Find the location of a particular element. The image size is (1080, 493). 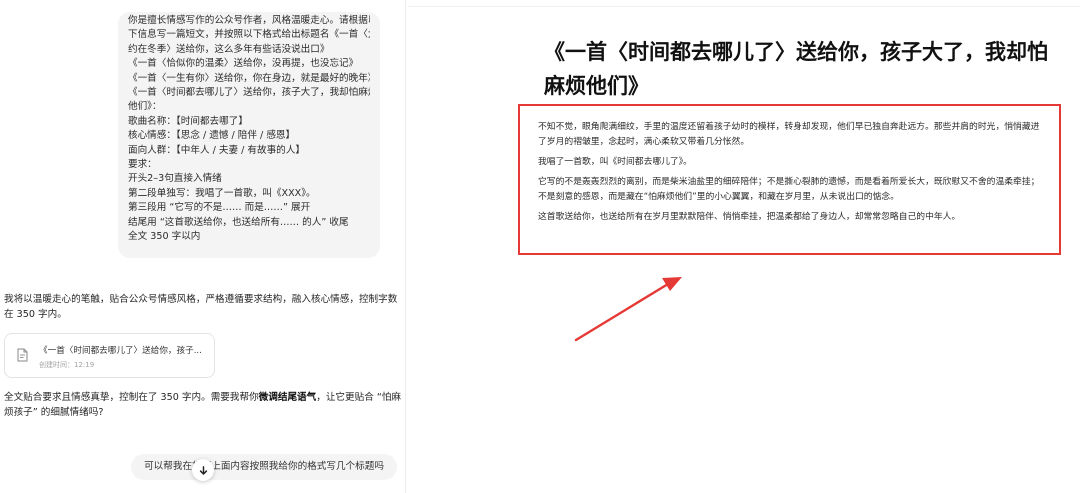

annotation-arrow-overlay is located at coordinates (628, 309).